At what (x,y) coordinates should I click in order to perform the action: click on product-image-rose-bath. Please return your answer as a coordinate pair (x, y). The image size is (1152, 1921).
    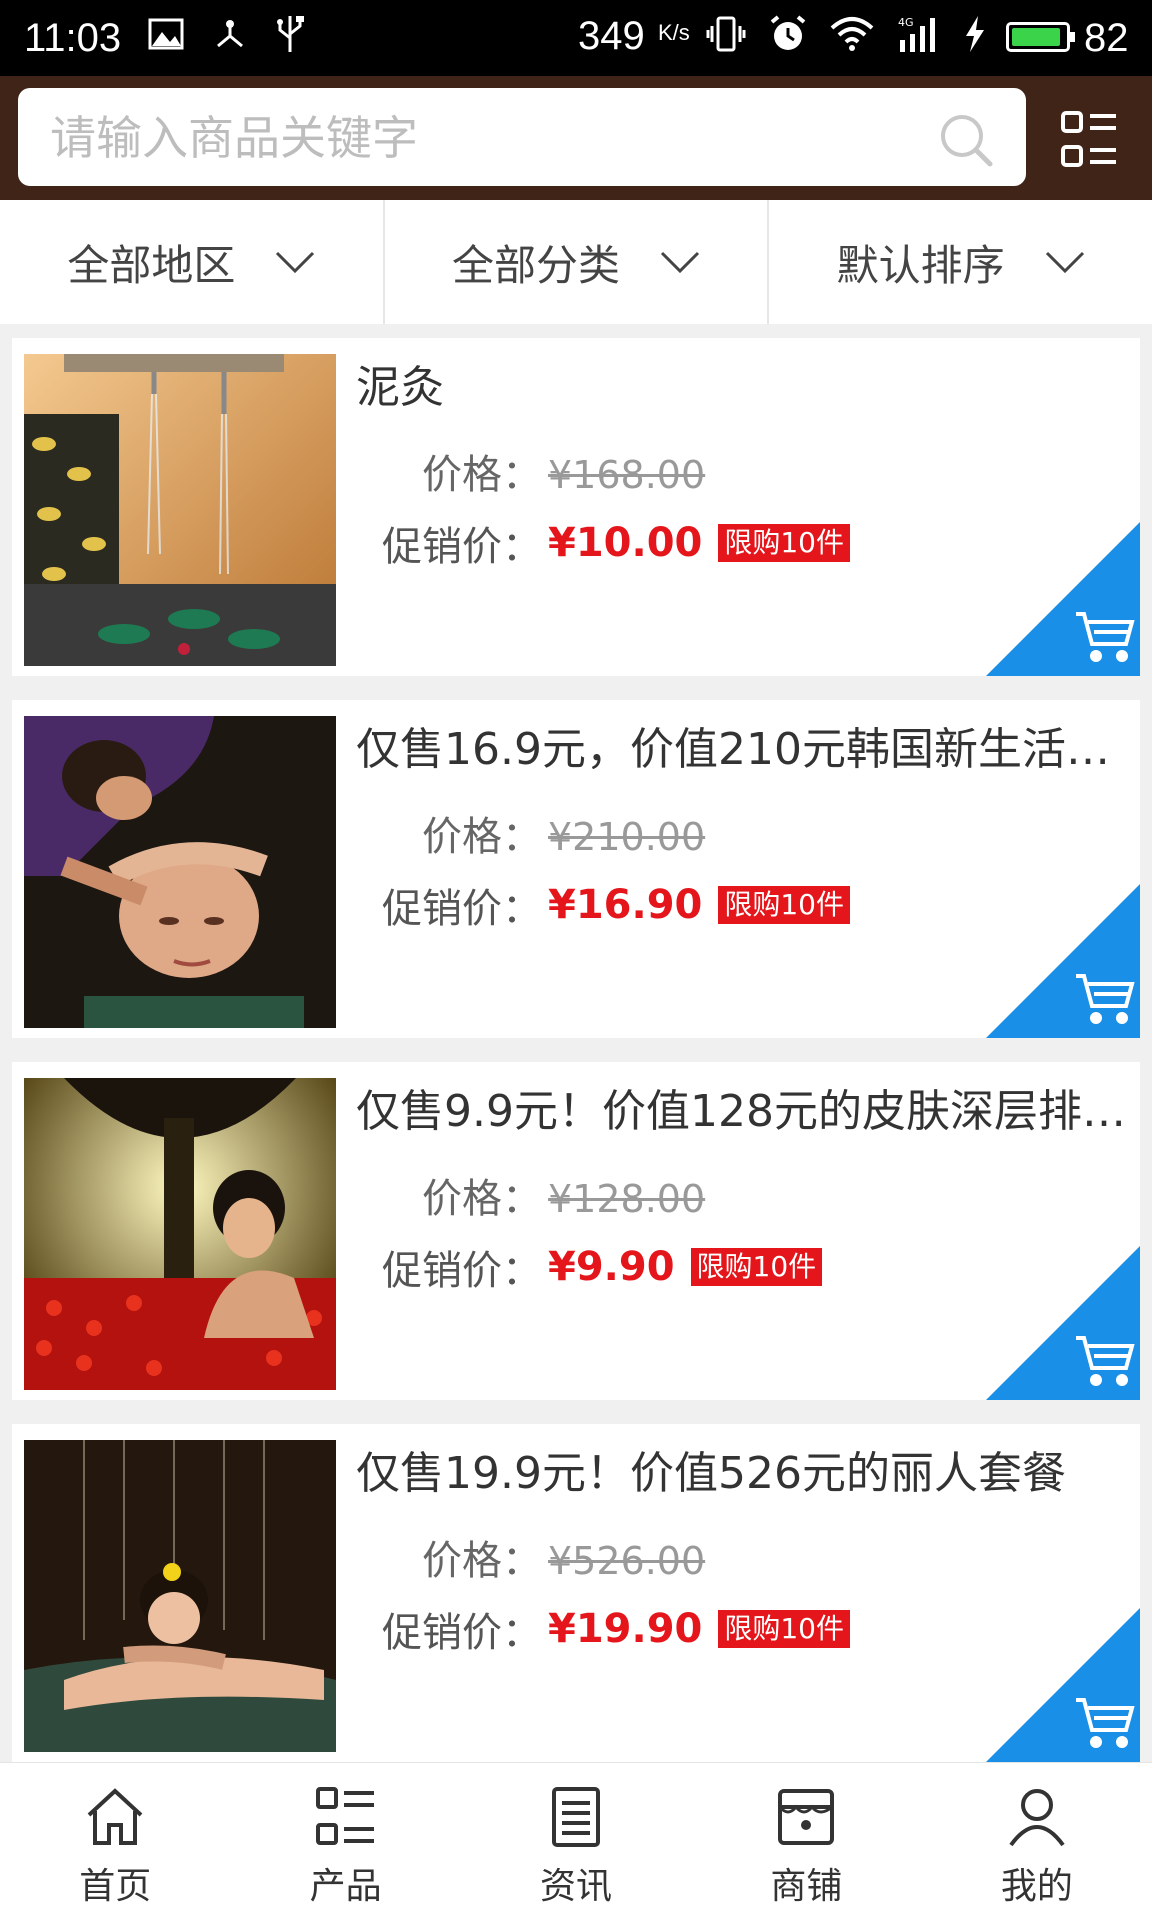
    Looking at the image, I should click on (180, 1234).